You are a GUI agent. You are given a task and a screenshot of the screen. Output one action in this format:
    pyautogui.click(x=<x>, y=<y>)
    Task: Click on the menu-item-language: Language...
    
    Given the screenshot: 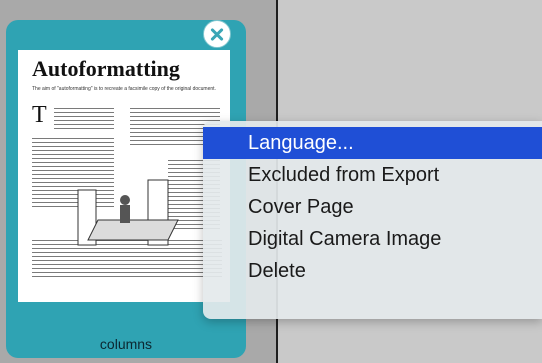 What is the action you would take?
    pyautogui.click(x=372, y=143)
    